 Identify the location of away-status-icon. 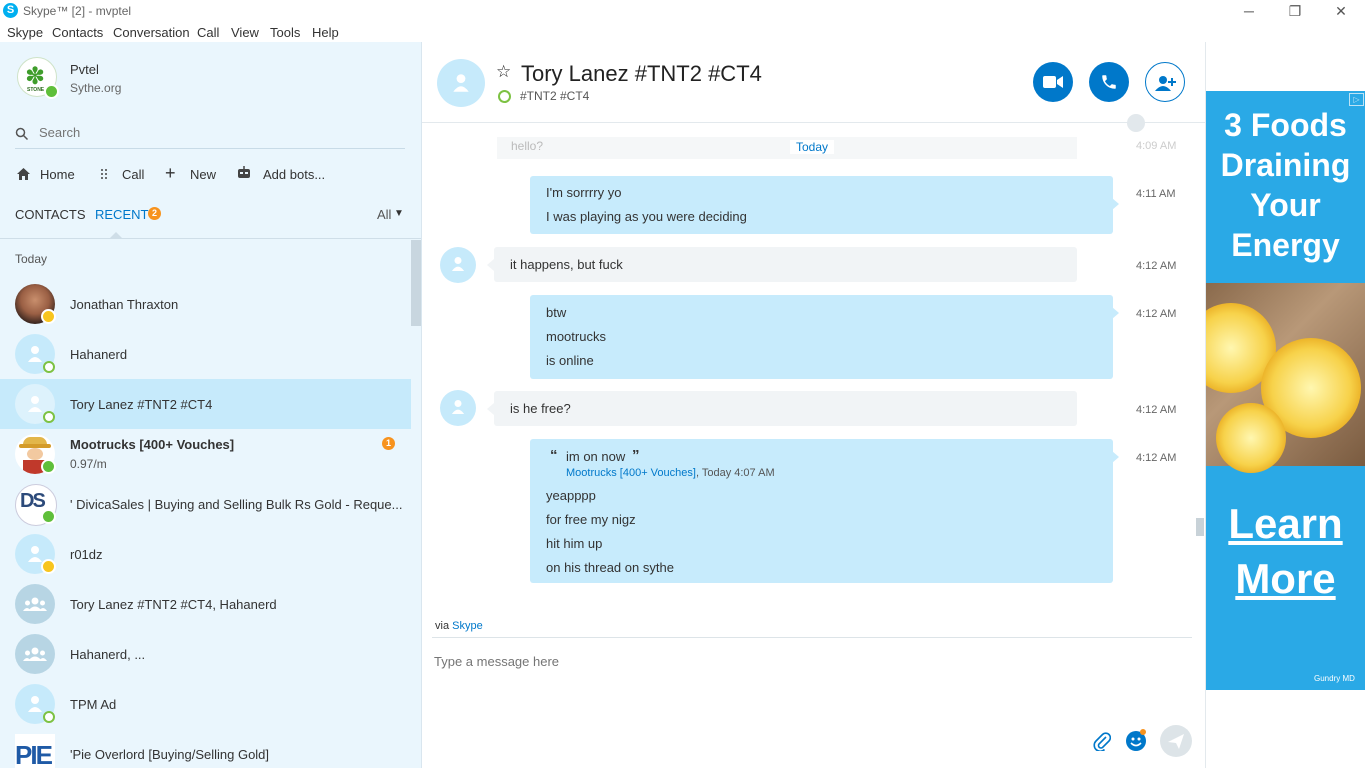
(48, 566).